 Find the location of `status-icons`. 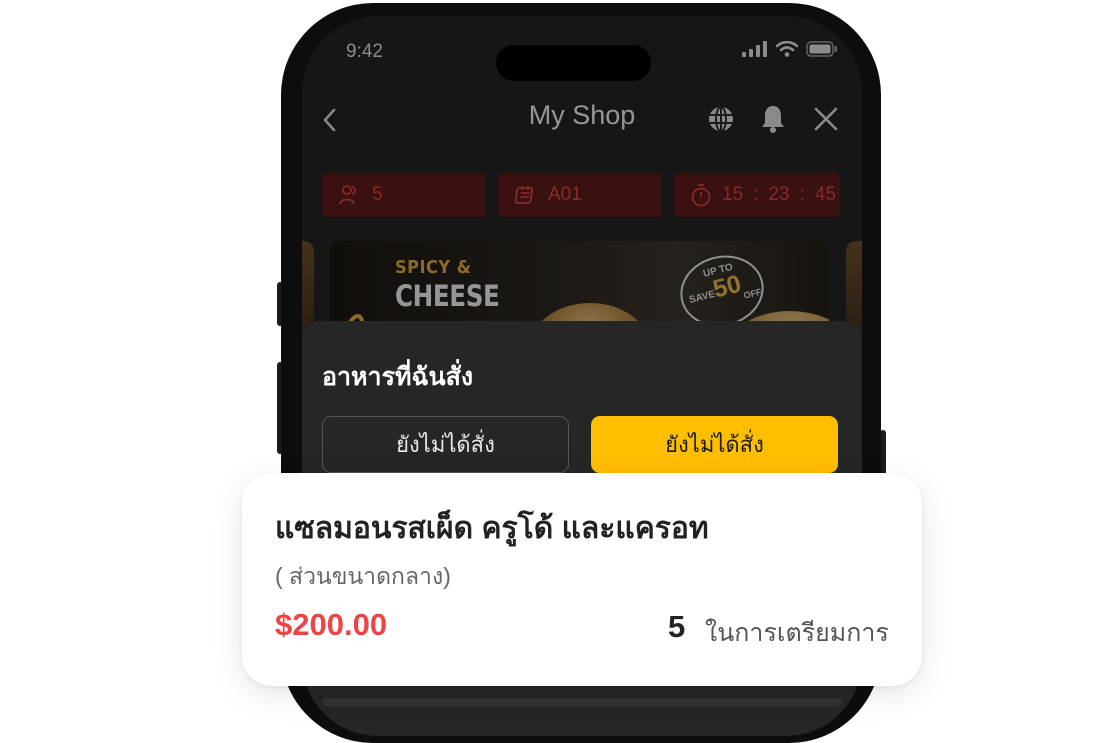

status-icons is located at coordinates (790, 49).